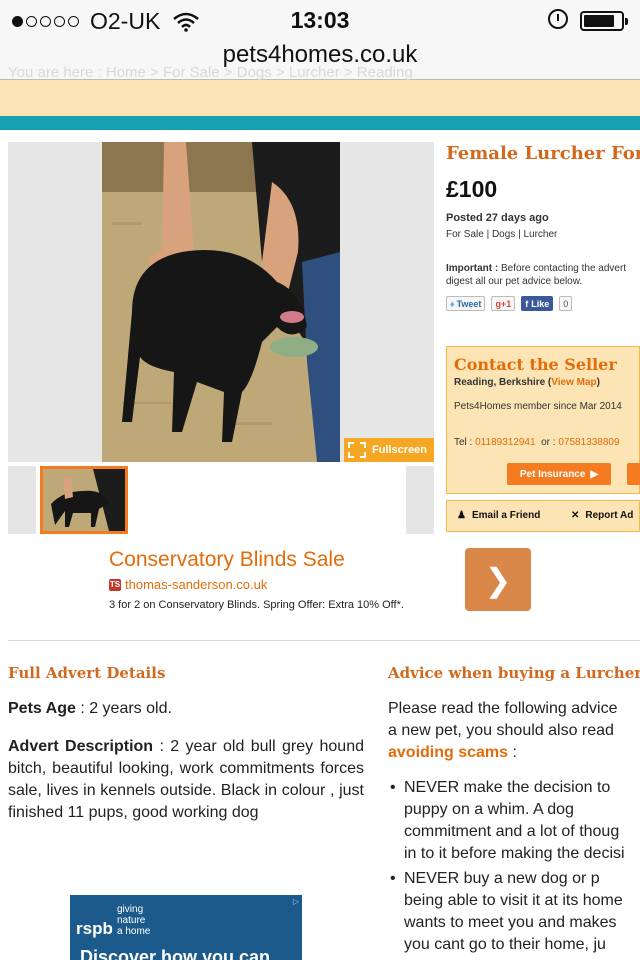 This screenshot has height=960, width=640. What do you see at coordinates (548, 442) in the screenshot?
I see `or-label: or :` at bounding box center [548, 442].